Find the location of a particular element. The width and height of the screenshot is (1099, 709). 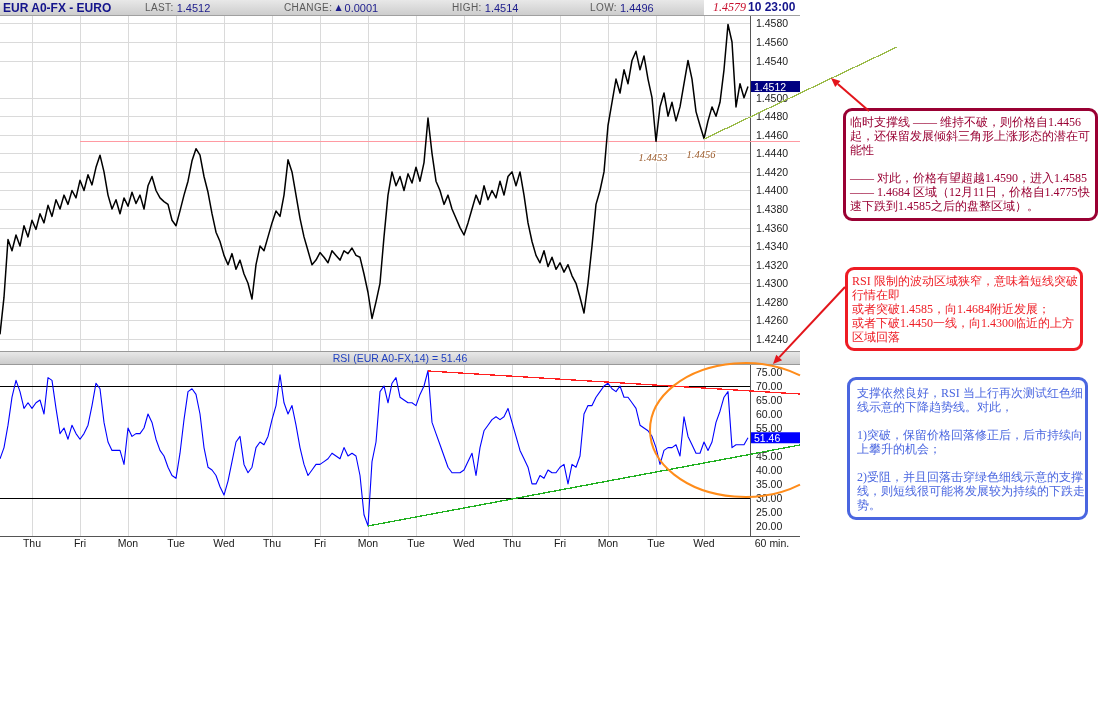

callout-text: RSI 限制的波动区域狭窄，意味着短线突破行情在即 is located at coordinates (965, 288).